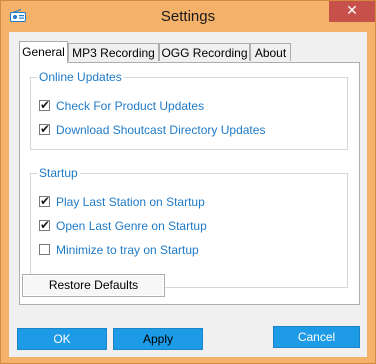  Describe the element at coordinates (160, 130) in the screenshot. I see `download-directory-updates-label: Download Shoutcast Directory Updates` at that location.